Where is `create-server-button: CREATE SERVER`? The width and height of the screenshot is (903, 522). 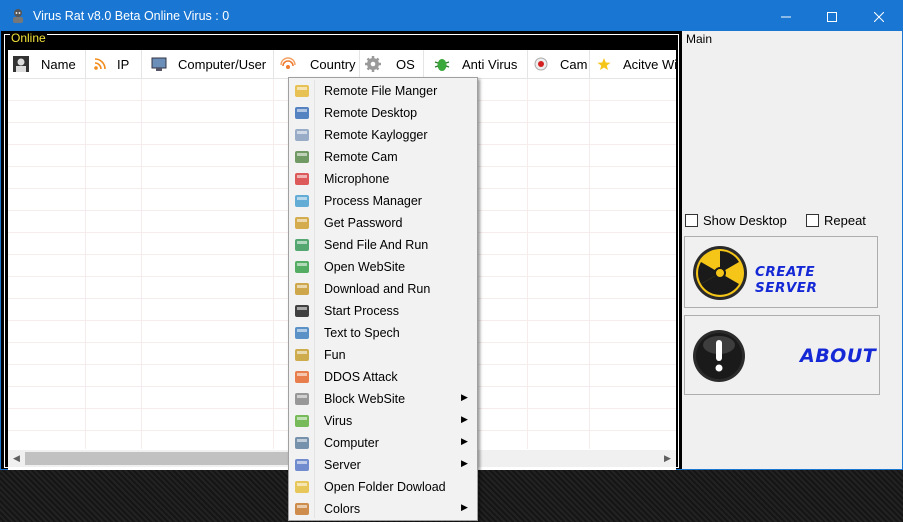 create-server-button: CREATE SERVER is located at coordinates (781, 272).